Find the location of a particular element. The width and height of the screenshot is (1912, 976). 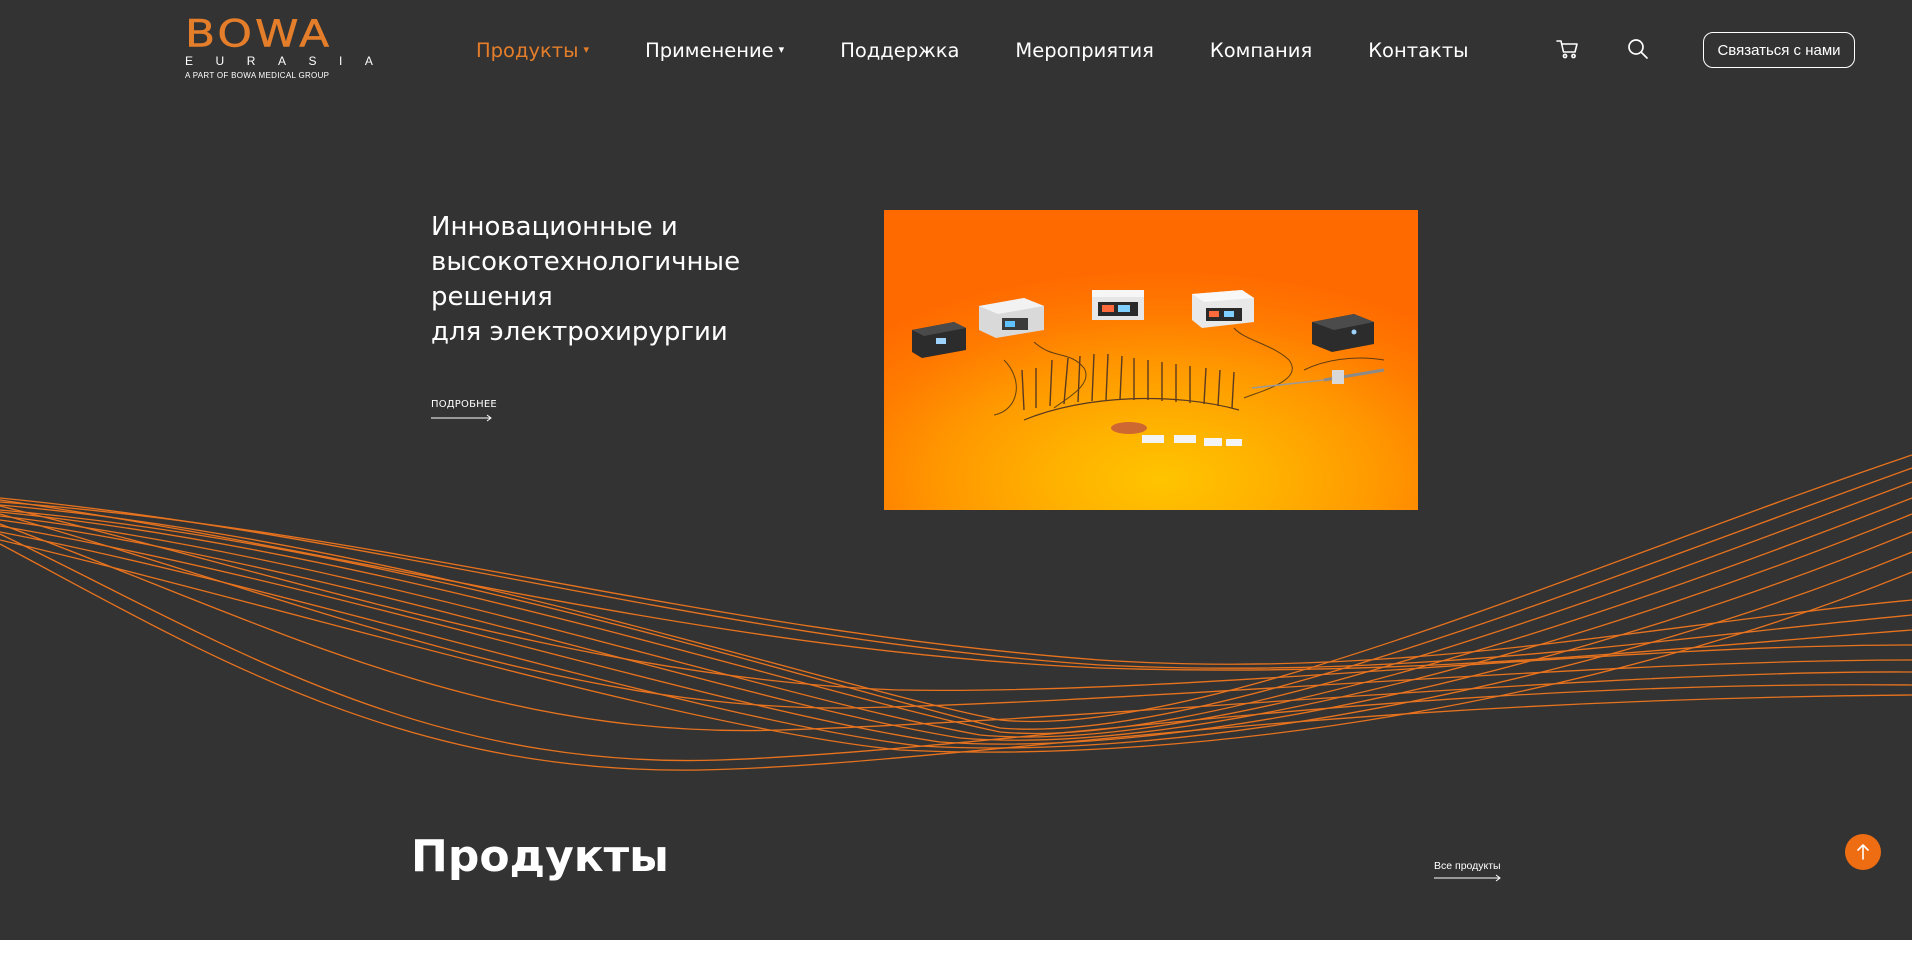

products-section-title: Продукты is located at coordinates (540, 856).